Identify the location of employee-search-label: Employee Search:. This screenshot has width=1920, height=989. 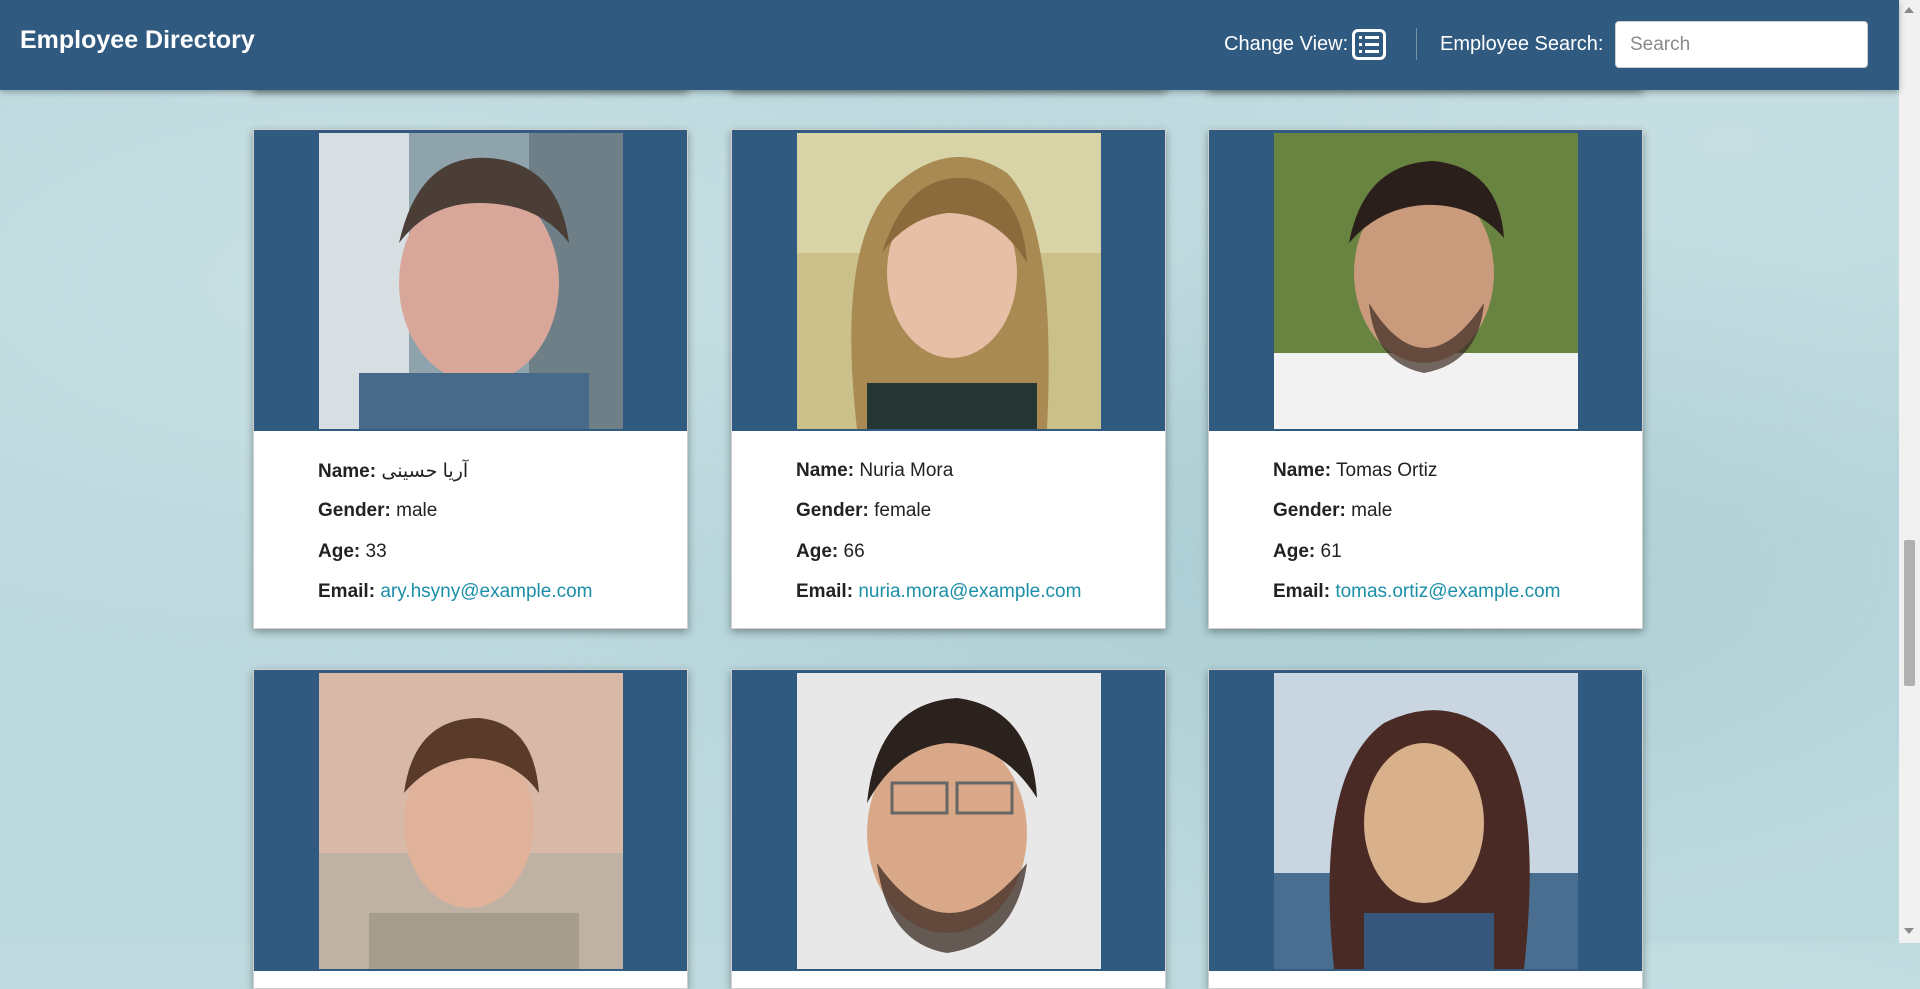
(1522, 44).